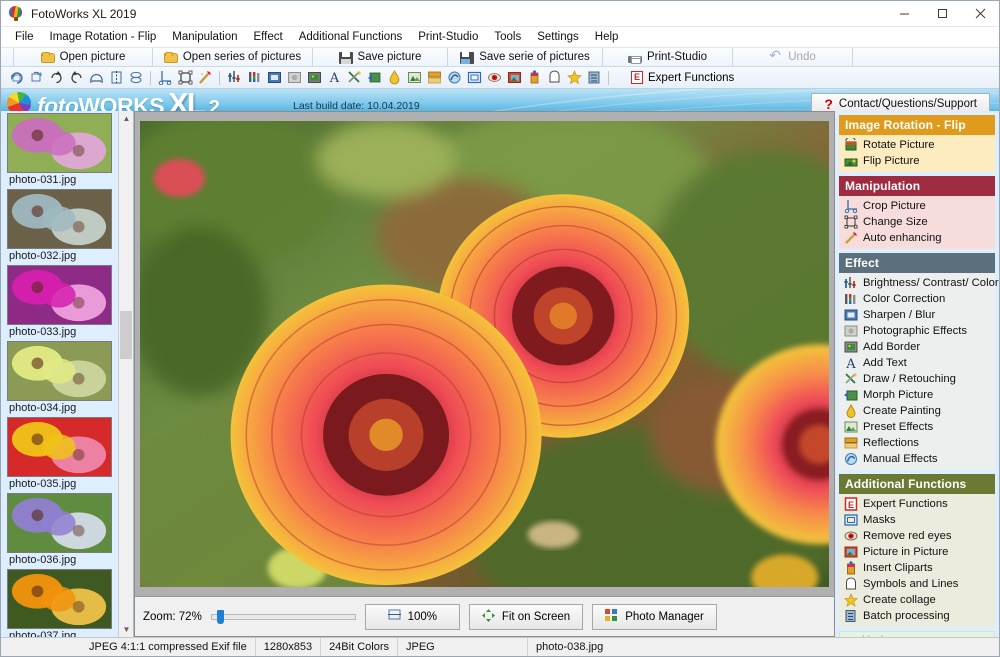 This screenshot has width=1000, height=657. What do you see at coordinates (917, 411) in the screenshot?
I see `panel-item-create-painting: Create Painting` at bounding box center [917, 411].